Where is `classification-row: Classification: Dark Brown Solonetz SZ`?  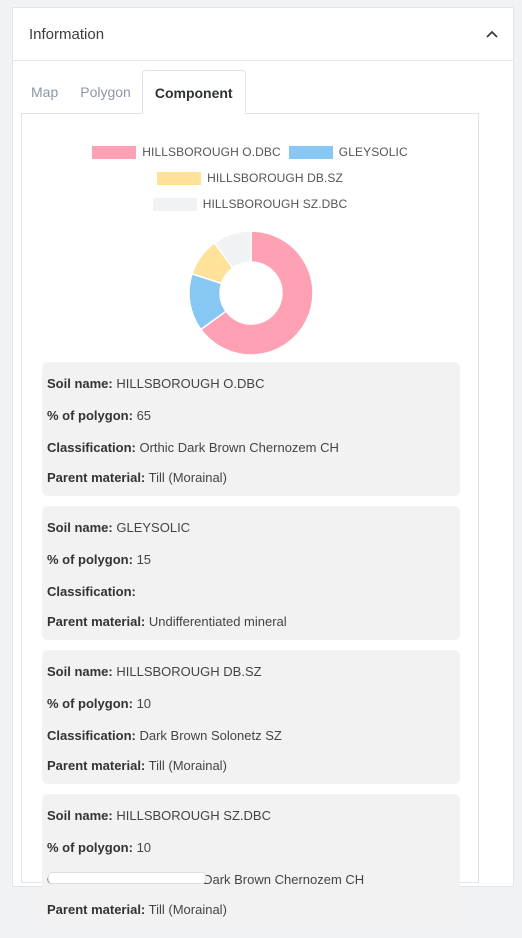
classification-row: Classification: Dark Brown Solonetz SZ is located at coordinates (251, 736).